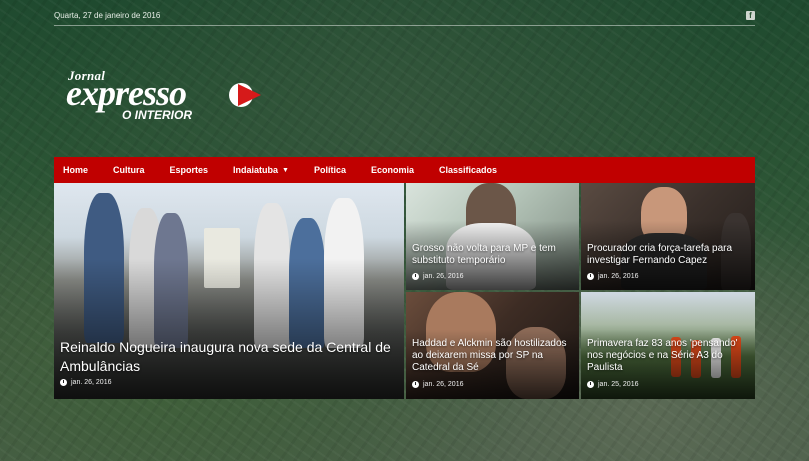 This screenshot has width=809, height=461. What do you see at coordinates (129, 170) in the screenshot?
I see `nav-item-cultura: Cultura` at bounding box center [129, 170].